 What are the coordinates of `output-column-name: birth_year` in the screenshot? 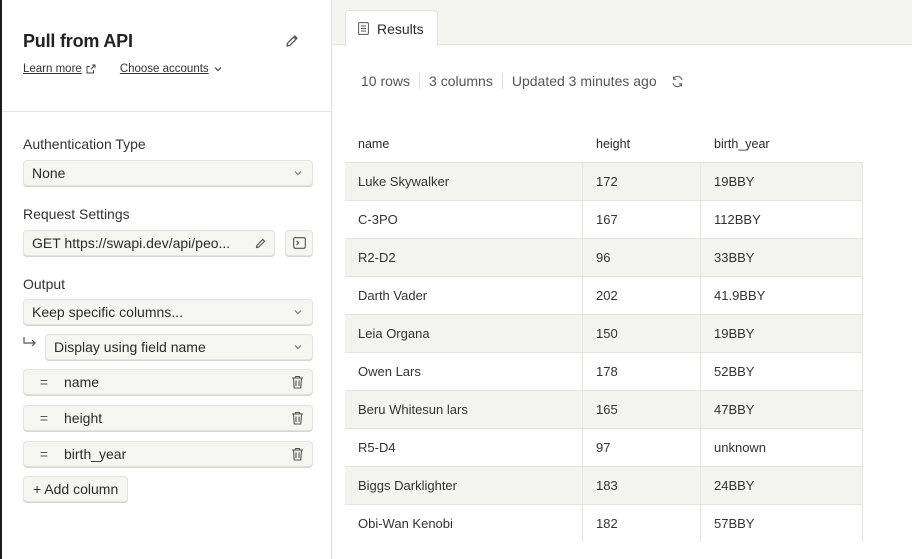 It's located at (95, 454).